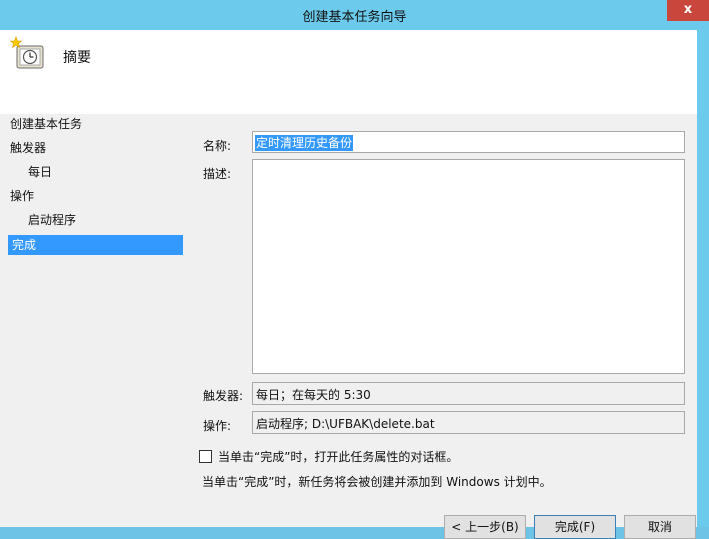 The image size is (709, 539). Describe the element at coordinates (217, 426) in the screenshot. I see `action-label: 操作:` at that location.